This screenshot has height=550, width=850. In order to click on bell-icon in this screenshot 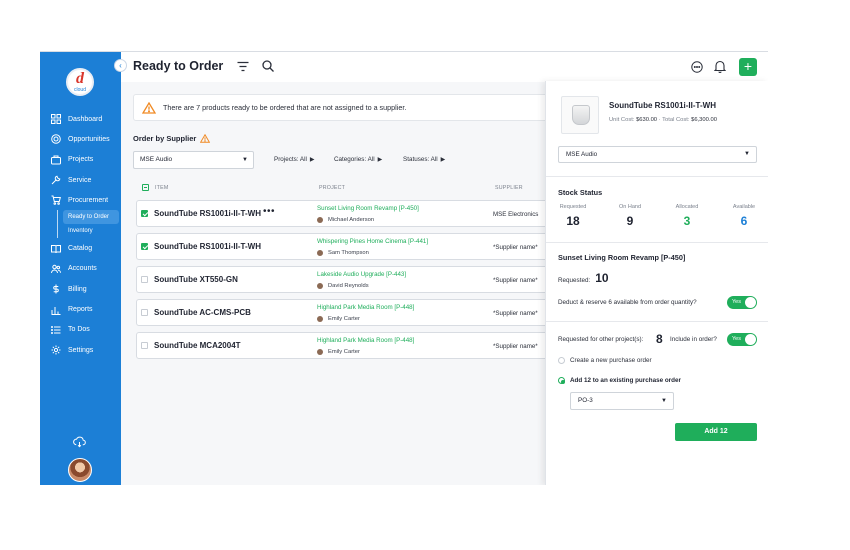, I will do `click(720, 66)`.